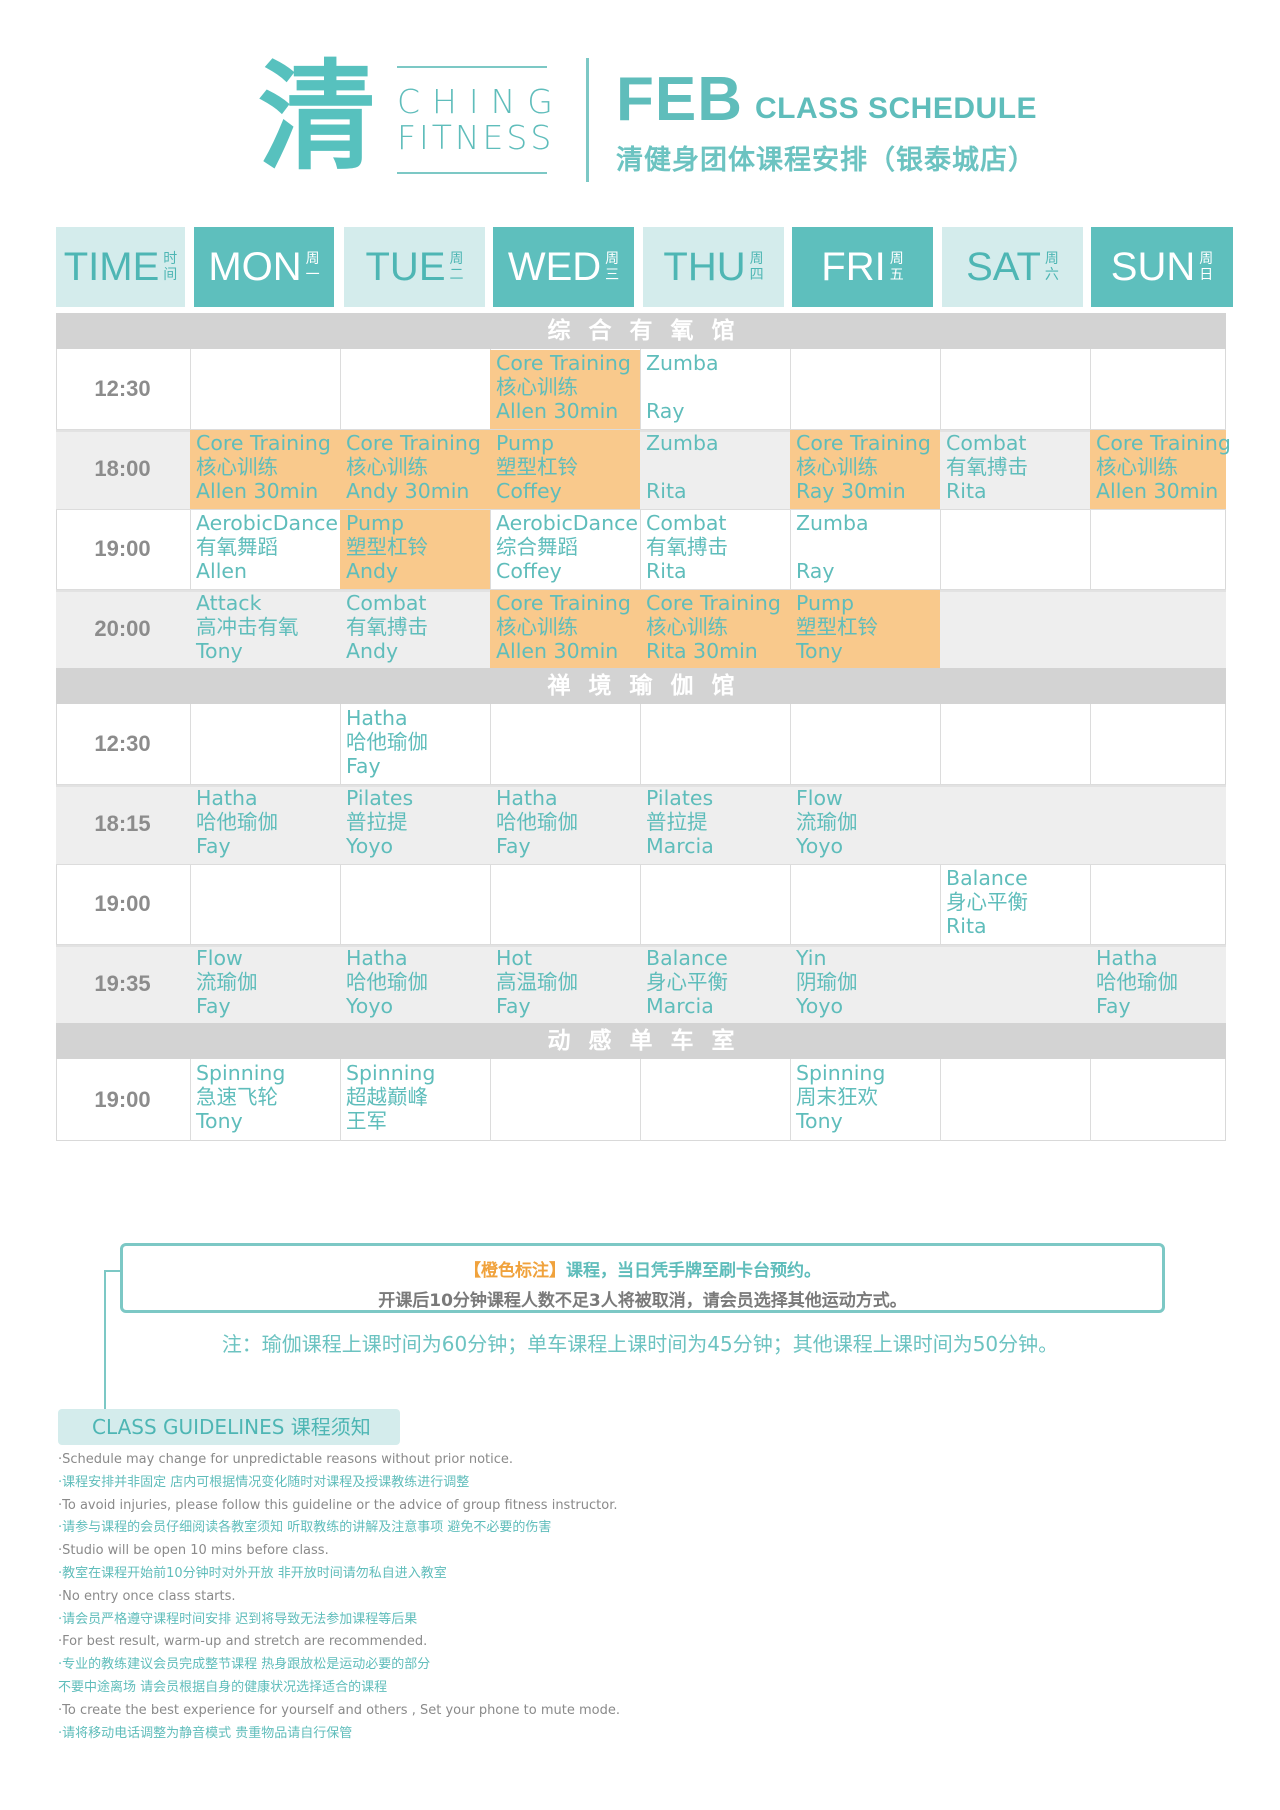 The width and height of the screenshot is (1280, 1810). What do you see at coordinates (265, 984) in the screenshot?
I see `class-cell: Flow 流瑜伽 Fay` at bounding box center [265, 984].